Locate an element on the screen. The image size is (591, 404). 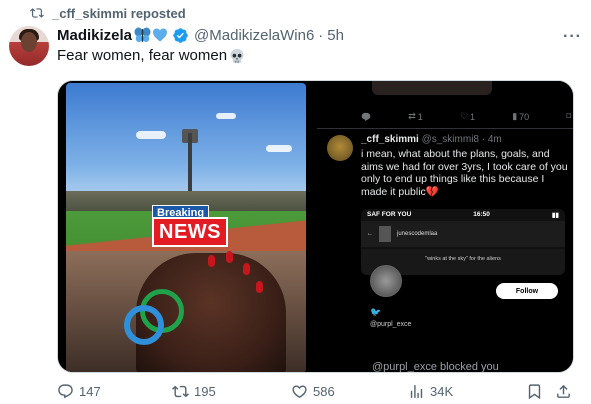
screenshot-handle: @s_skimmi8 · 4m is located at coordinates (461, 139).